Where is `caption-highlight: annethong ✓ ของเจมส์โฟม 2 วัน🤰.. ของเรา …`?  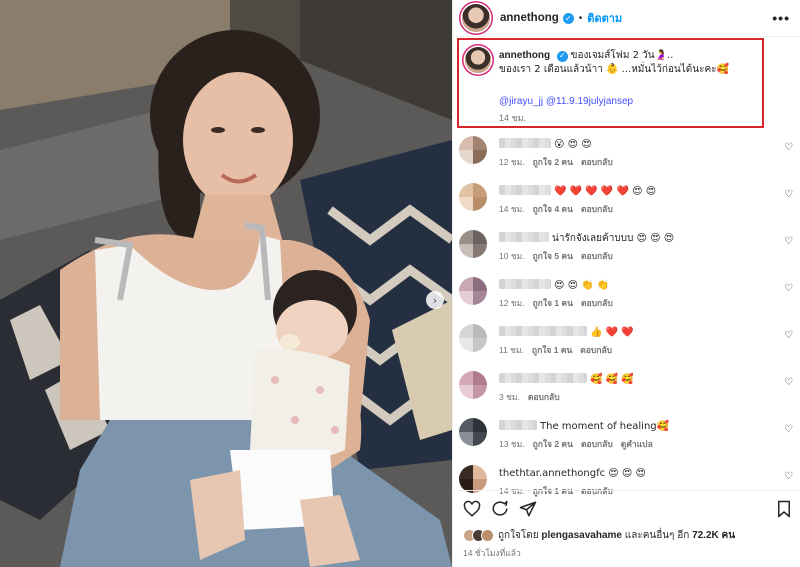 caption-highlight: annethong ✓ ของเจมส์โฟม 2 วัน🤰.. ของเรา … is located at coordinates (610, 83).